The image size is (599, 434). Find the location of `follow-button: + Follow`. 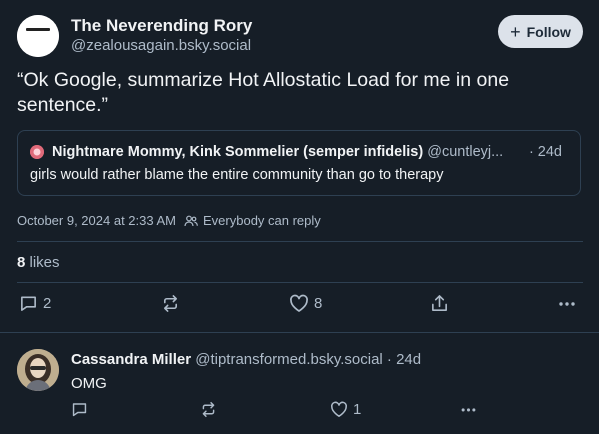

follow-button: + Follow is located at coordinates (540, 31).